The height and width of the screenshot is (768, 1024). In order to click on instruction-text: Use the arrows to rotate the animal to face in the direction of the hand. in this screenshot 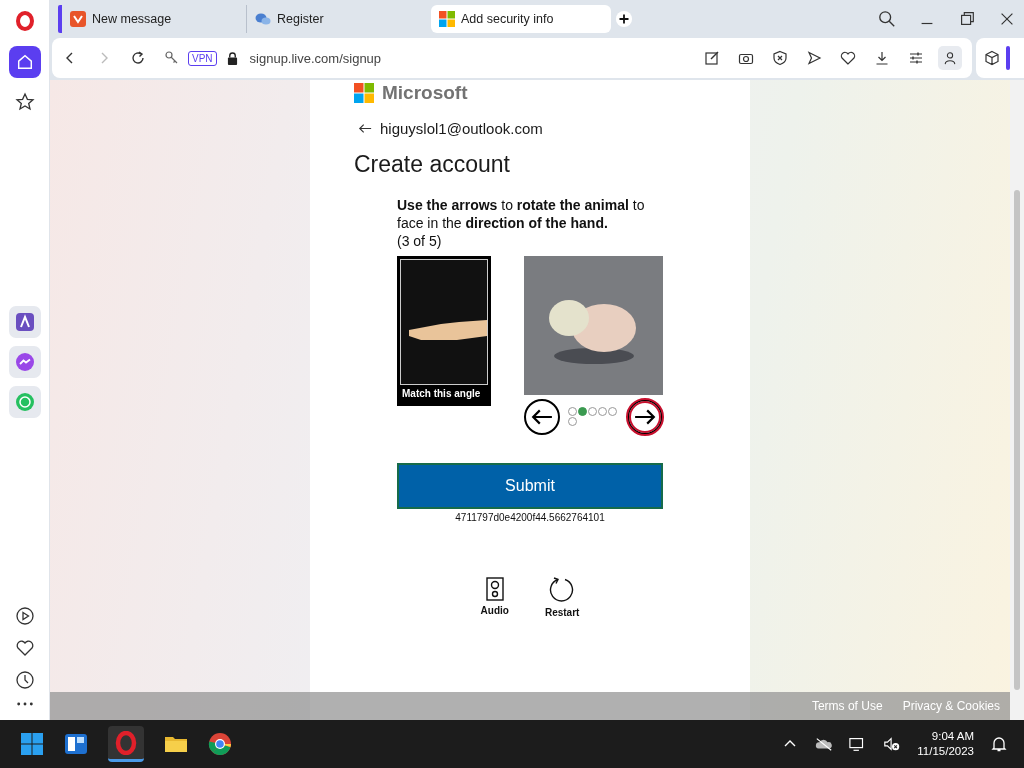, I will do `click(521, 214)`.